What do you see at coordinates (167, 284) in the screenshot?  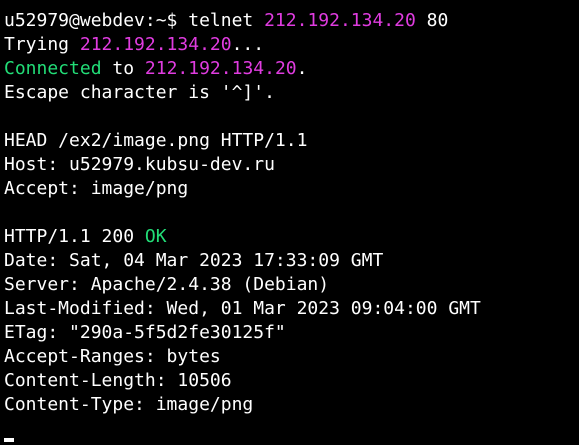 I see `response-header-server: Server: Apache/2.4.38 (Debian)` at bounding box center [167, 284].